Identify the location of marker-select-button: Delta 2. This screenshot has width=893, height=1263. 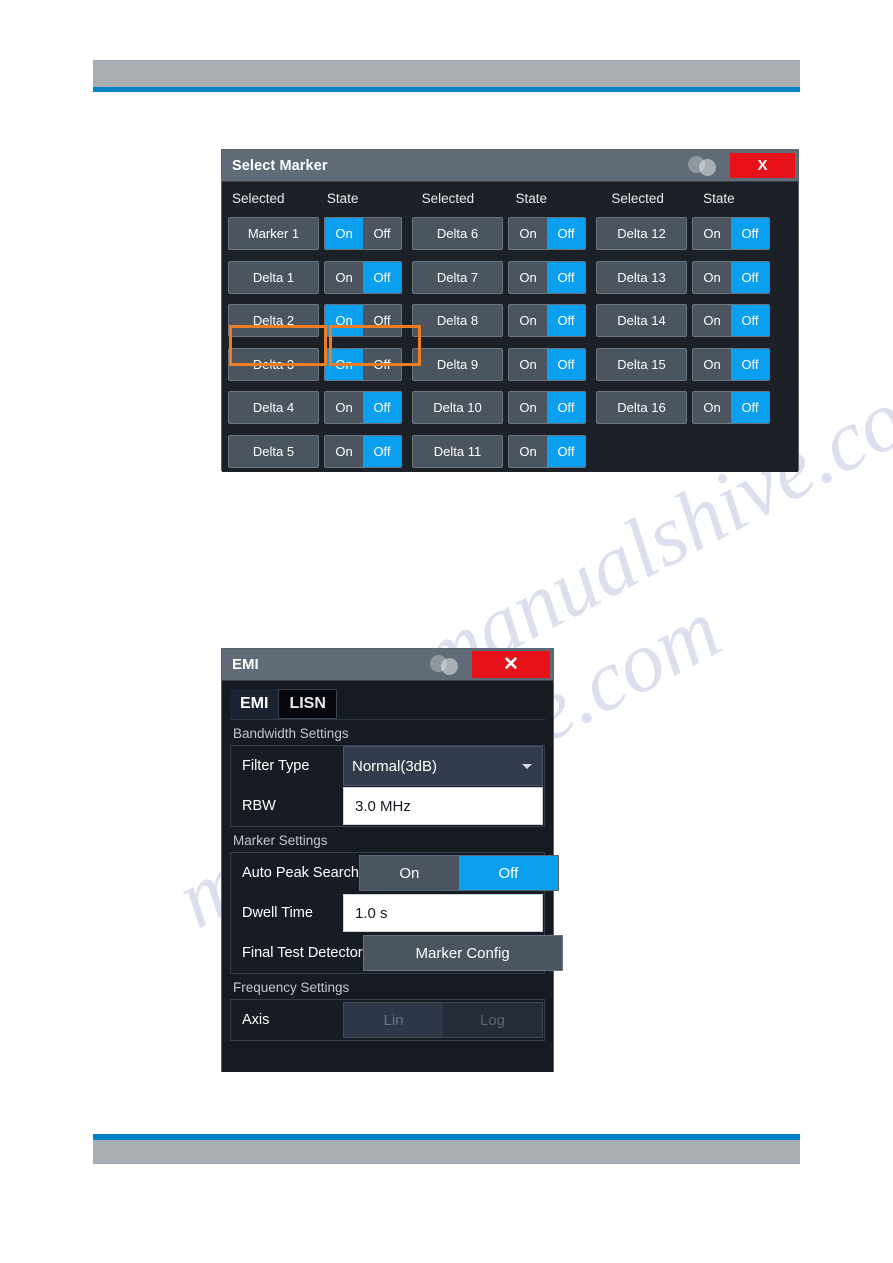
(273, 321).